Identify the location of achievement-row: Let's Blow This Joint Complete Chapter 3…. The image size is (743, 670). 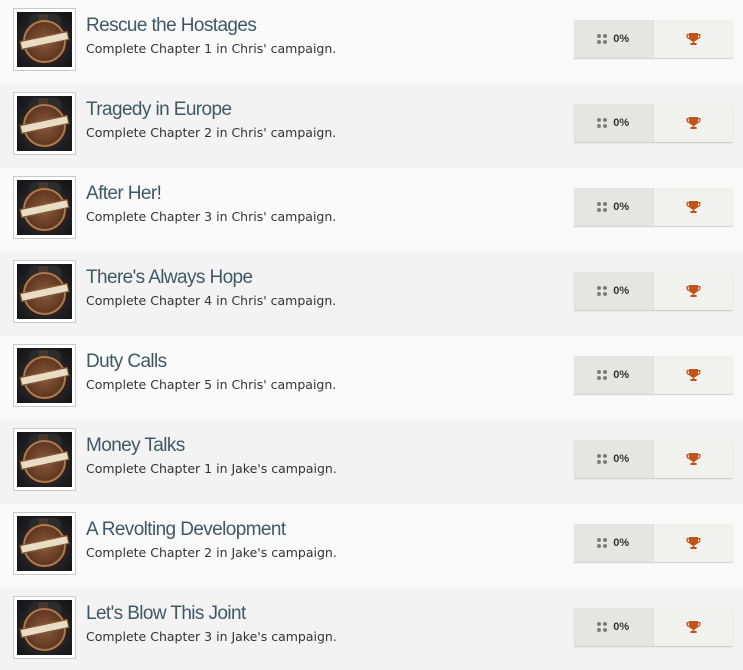
(371, 629).